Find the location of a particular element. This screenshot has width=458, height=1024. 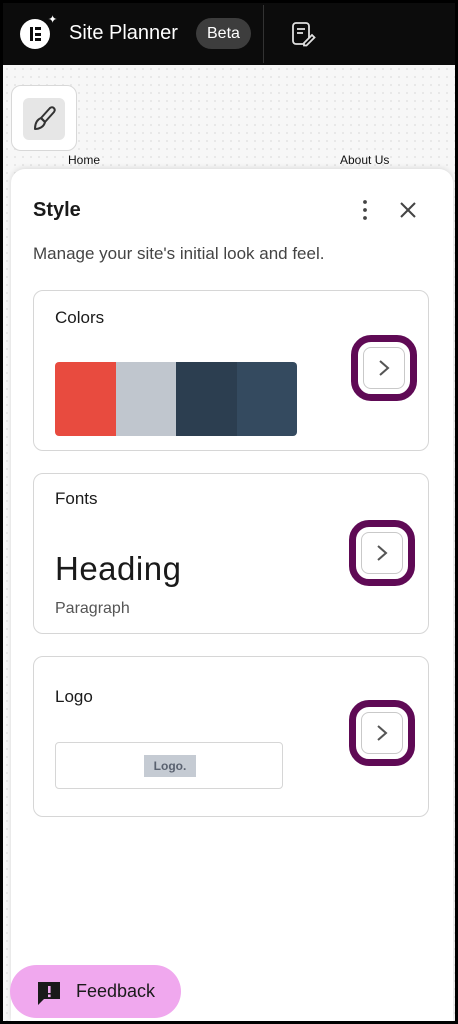

feedback-label: Feedback is located at coordinates (116, 991).